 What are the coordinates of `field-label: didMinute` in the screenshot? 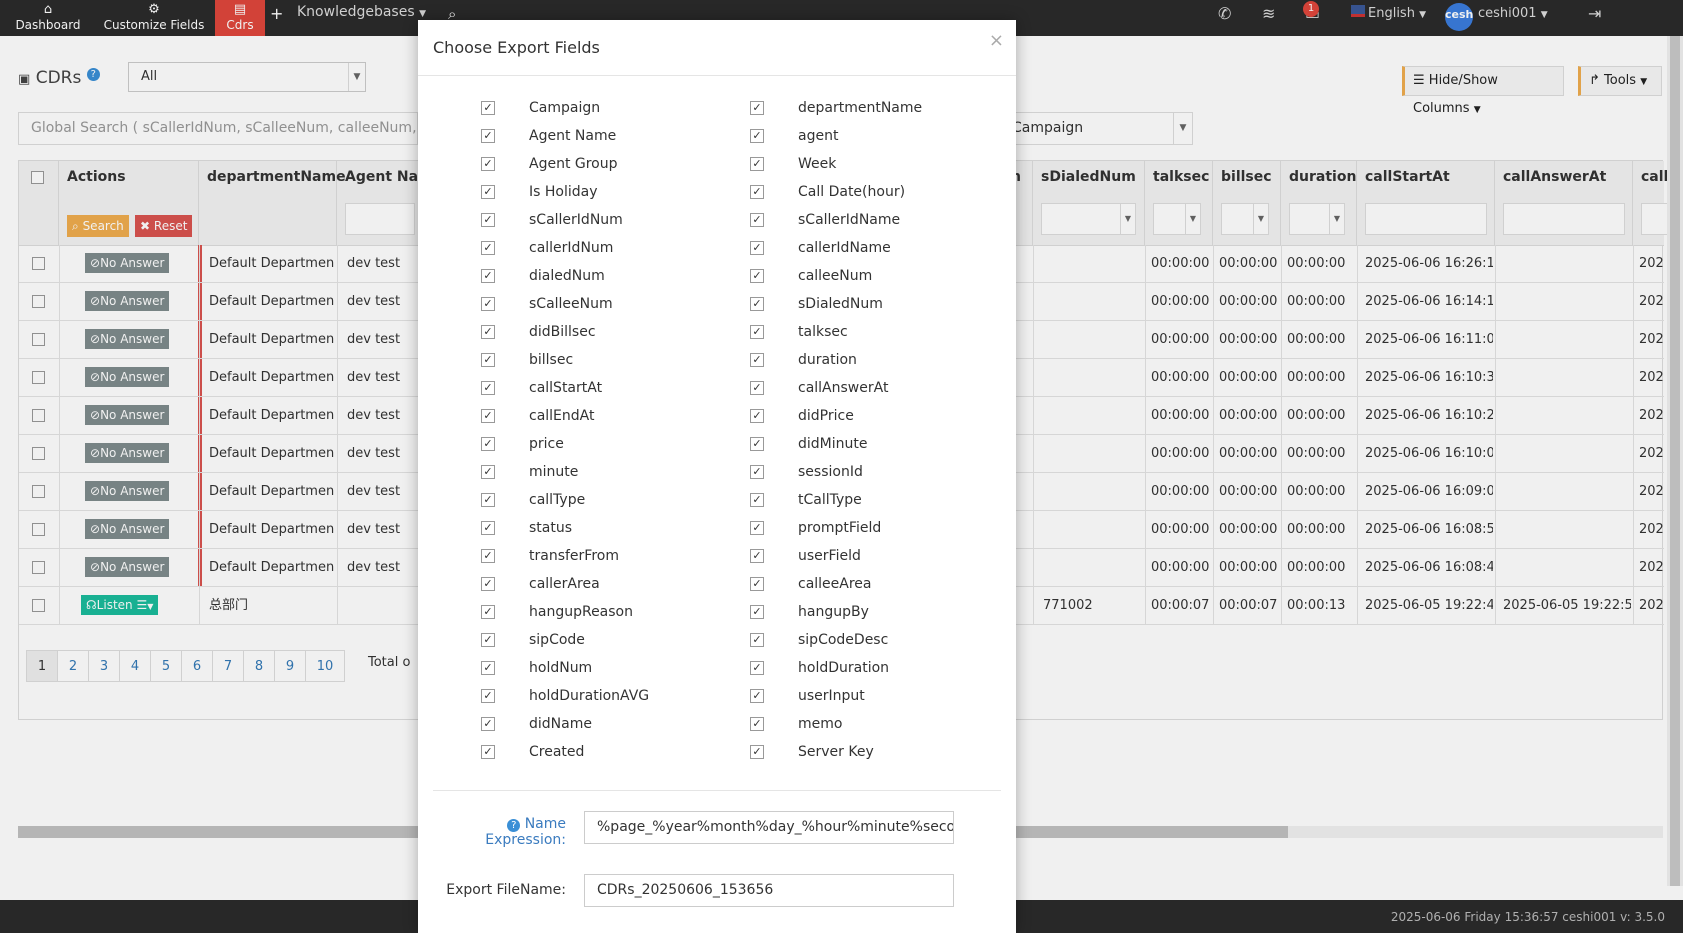 It's located at (833, 444).